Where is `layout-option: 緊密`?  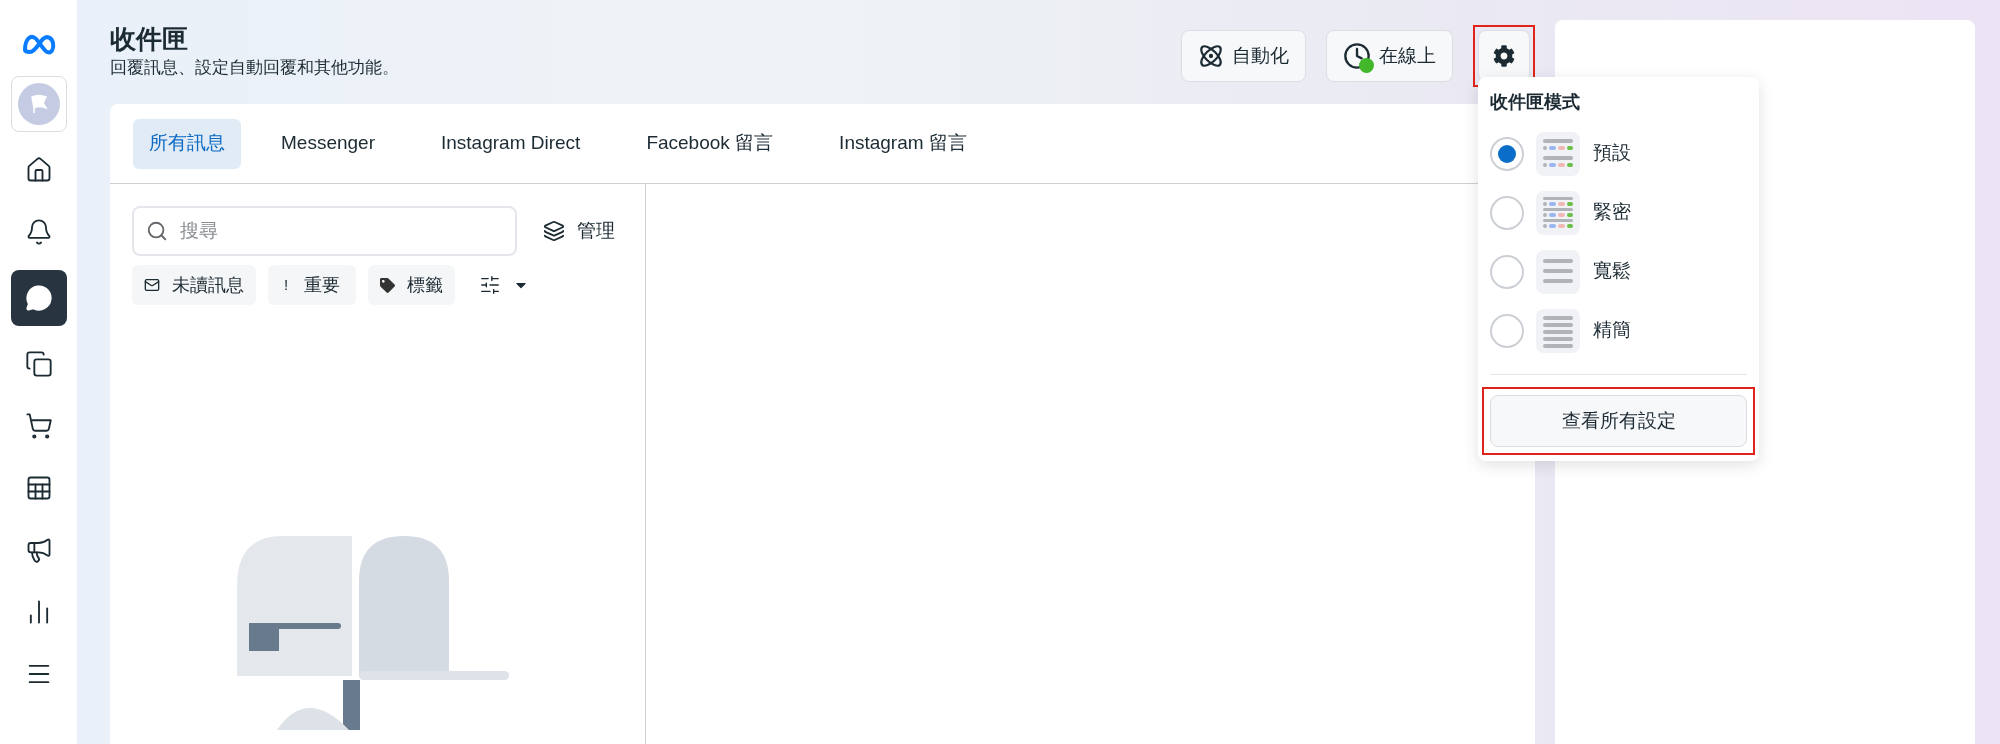
layout-option: 緊密 is located at coordinates (1618, 212).